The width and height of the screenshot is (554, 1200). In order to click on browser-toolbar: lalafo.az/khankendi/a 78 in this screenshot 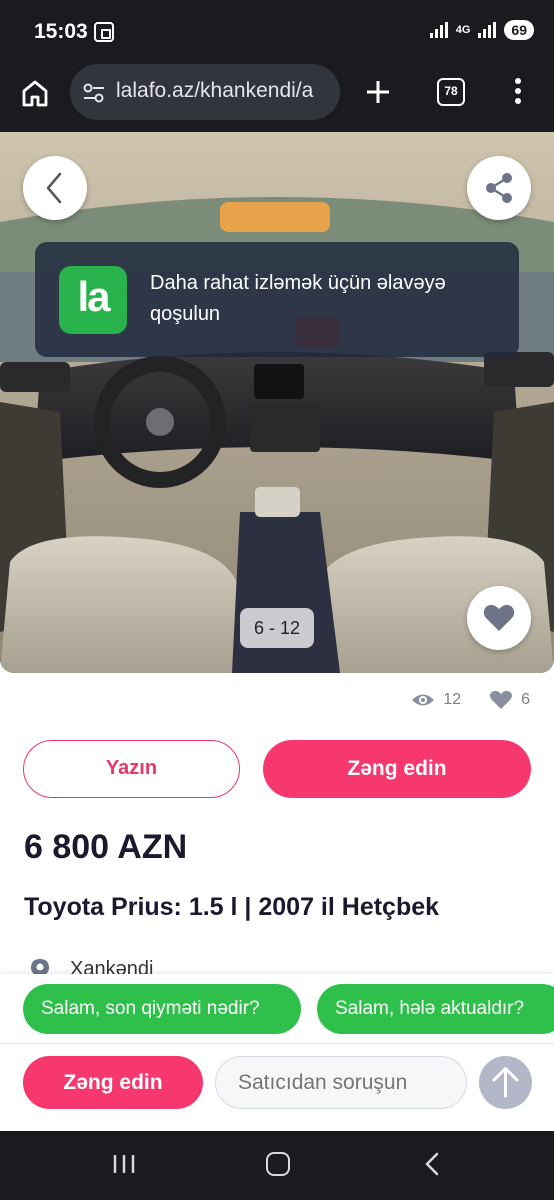, I will do `click(277, 98)`.